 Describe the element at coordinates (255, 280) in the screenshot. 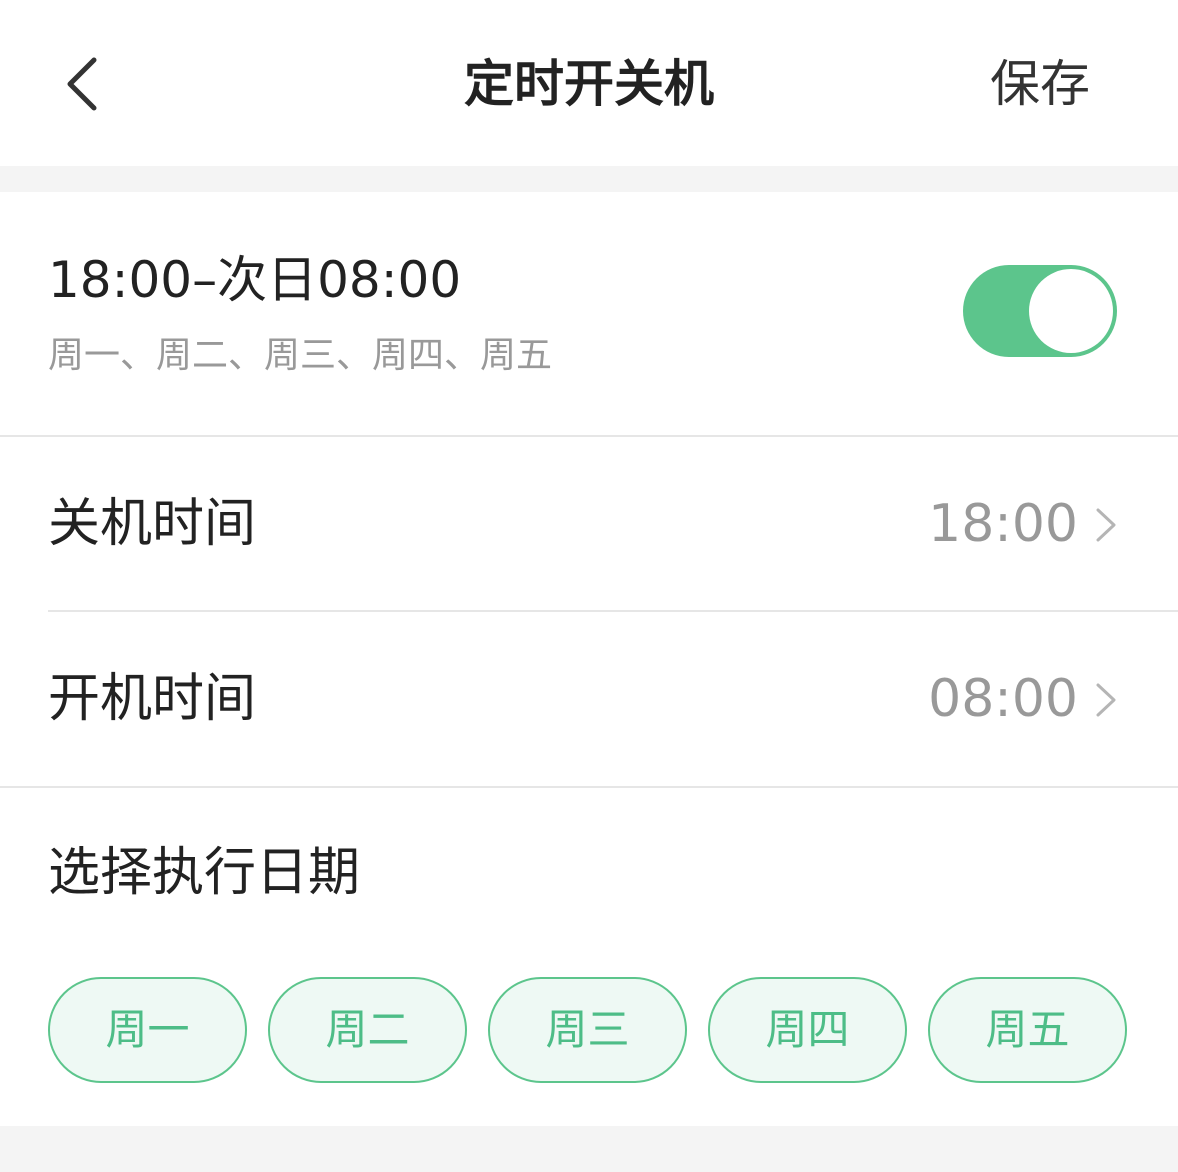

I see `summary-time-range: 18:00–次日08:00` at that location.